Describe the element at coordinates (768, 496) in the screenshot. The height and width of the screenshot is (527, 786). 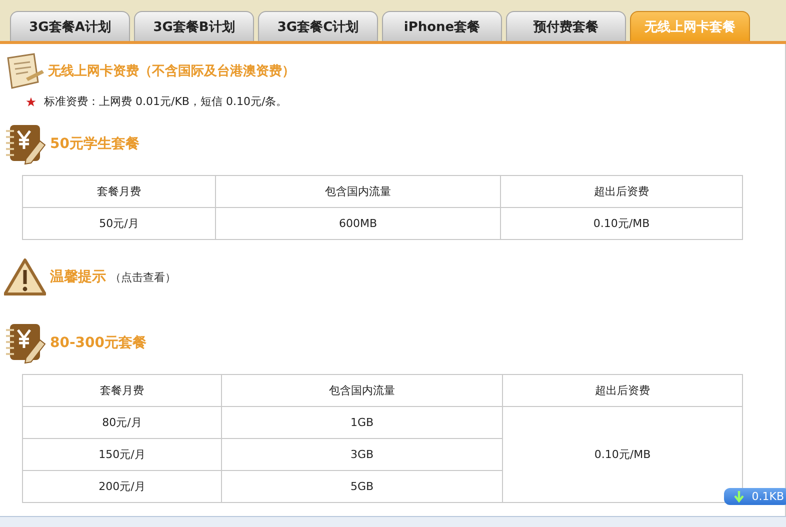
I see `speed-text: 0.1KB` at that location.